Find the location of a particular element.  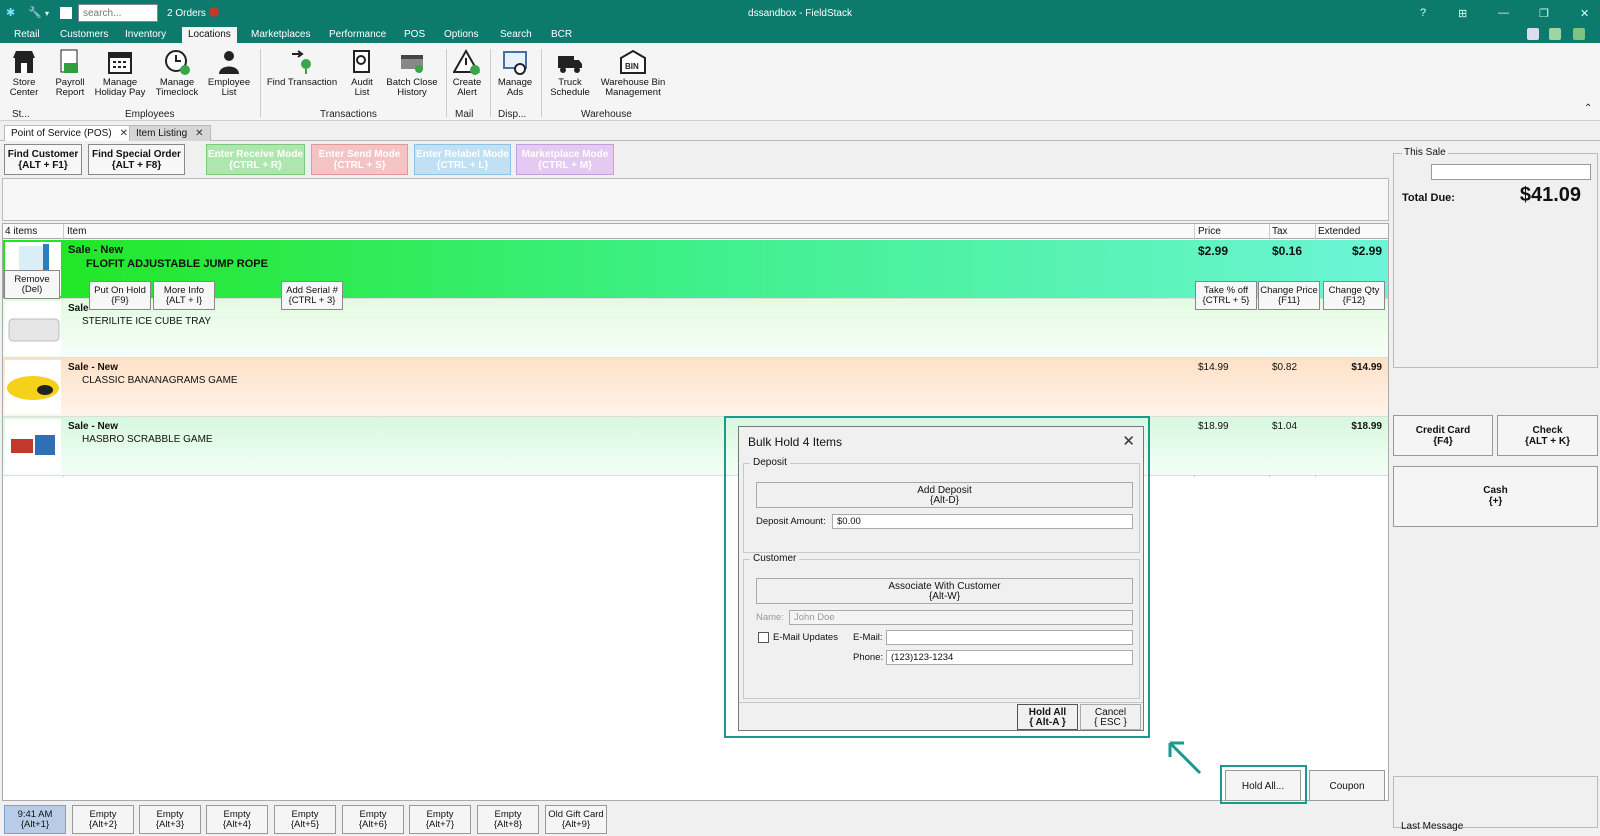

manage-holiday-pay-button: Manage Holiday Pay is located at coordinates (120, 73).